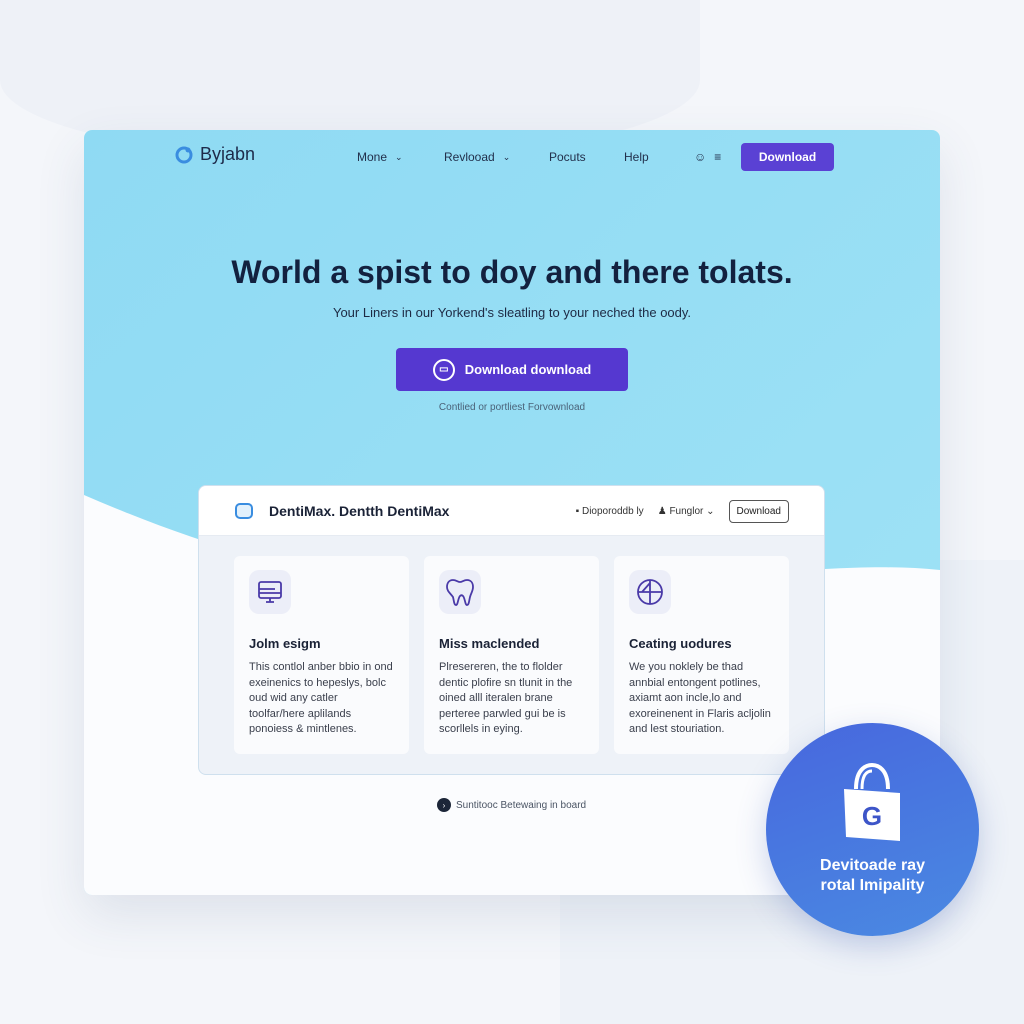 The image size is (1024, 1024). I want to click on promo-badge: G Devitoade ray rotal Imipality, so click(872, 829).